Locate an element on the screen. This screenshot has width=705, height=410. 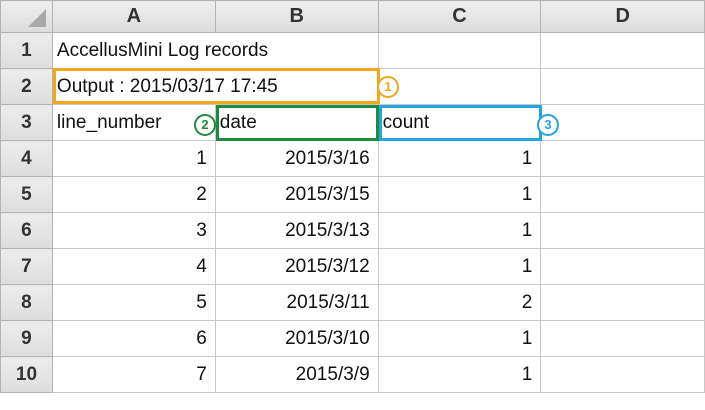
cell-d3 is located at coordinates (622, 122).